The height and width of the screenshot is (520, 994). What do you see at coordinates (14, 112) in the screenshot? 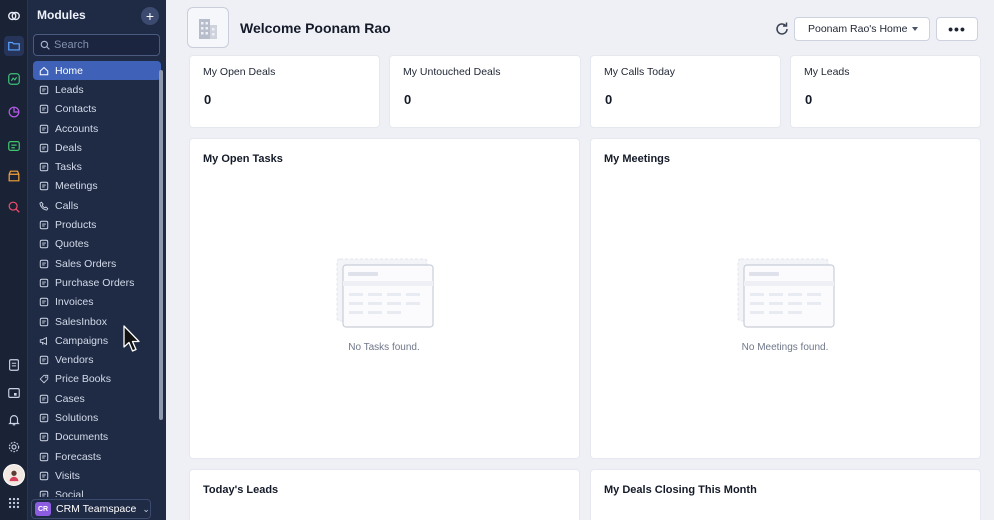
I see `pie-chart-icon` at bounding box center [14, 112].